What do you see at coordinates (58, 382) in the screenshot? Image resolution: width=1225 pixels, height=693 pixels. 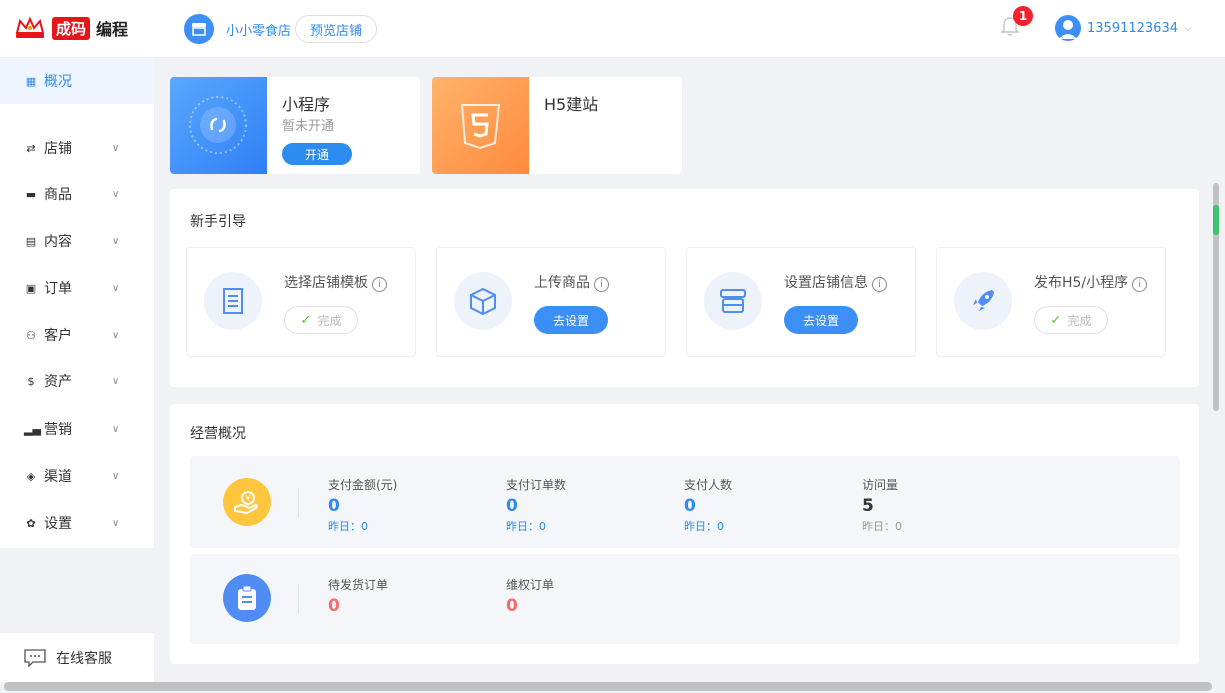 I see `sidebar-item-label: 资产` at bounding box center [58, 382].